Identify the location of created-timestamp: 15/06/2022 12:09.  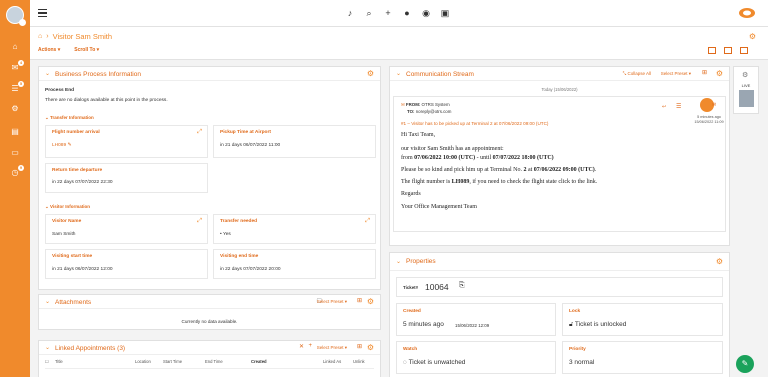
(472, 325).